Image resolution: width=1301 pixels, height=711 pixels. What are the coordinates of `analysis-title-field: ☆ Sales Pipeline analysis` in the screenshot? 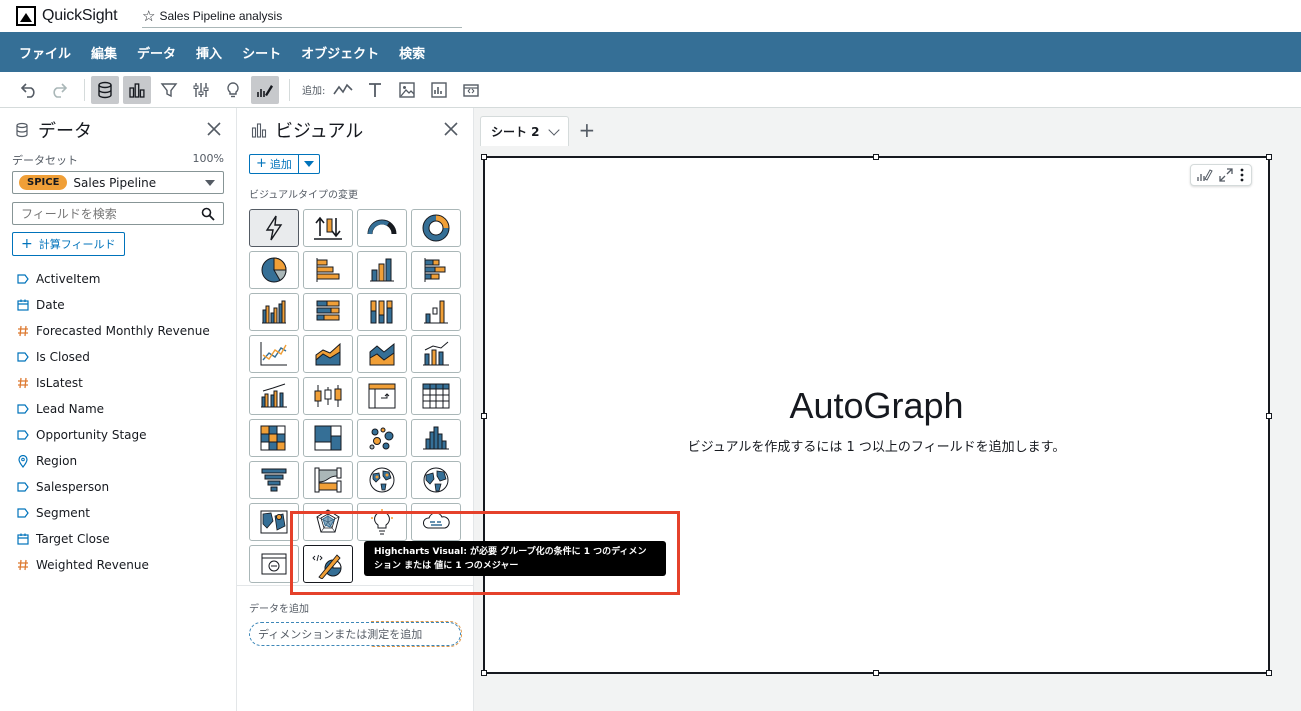 It's located at (302, 16).